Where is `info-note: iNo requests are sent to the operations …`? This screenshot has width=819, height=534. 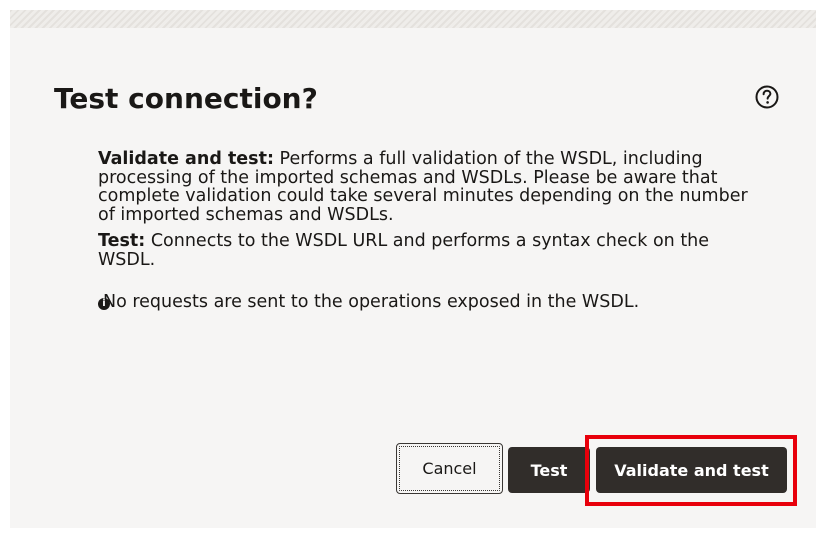
info-note: iNo requests are sent to the operations … is located at coordinates (432, 302).